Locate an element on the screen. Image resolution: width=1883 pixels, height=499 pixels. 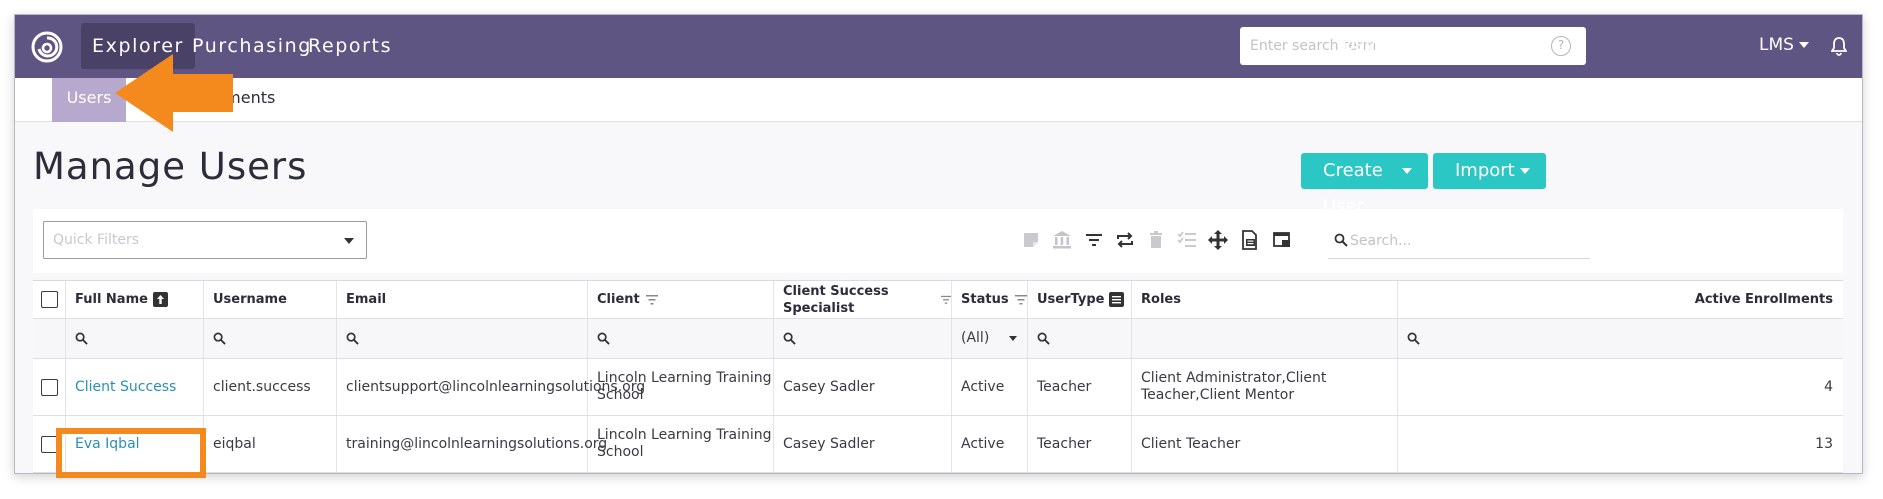
row-select-cell is located at coordinates (49, 387).